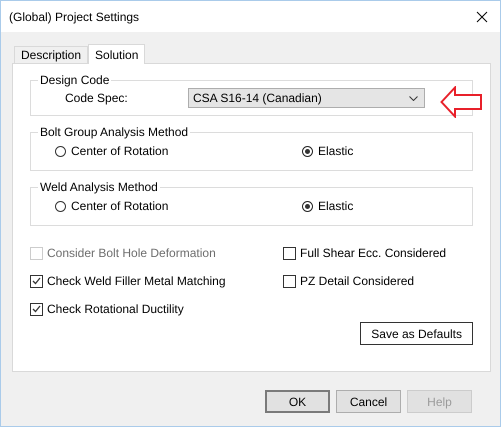  Describe the element at coordinates (97, 98) in the screenshot. I see `field-label: Code Spec:` at that location.